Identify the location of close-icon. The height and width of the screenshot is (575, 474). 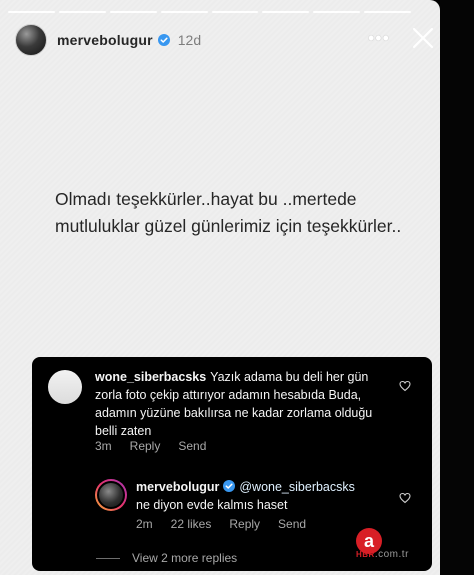
(423, 38).